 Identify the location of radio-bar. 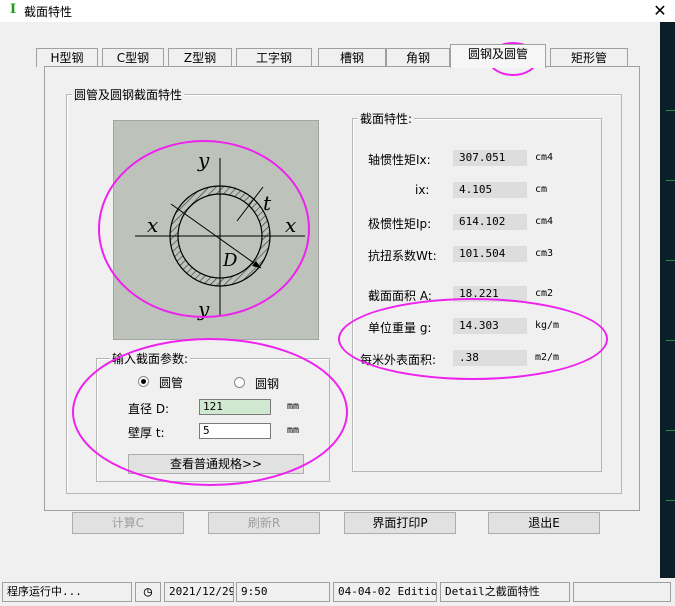
(239, 382).